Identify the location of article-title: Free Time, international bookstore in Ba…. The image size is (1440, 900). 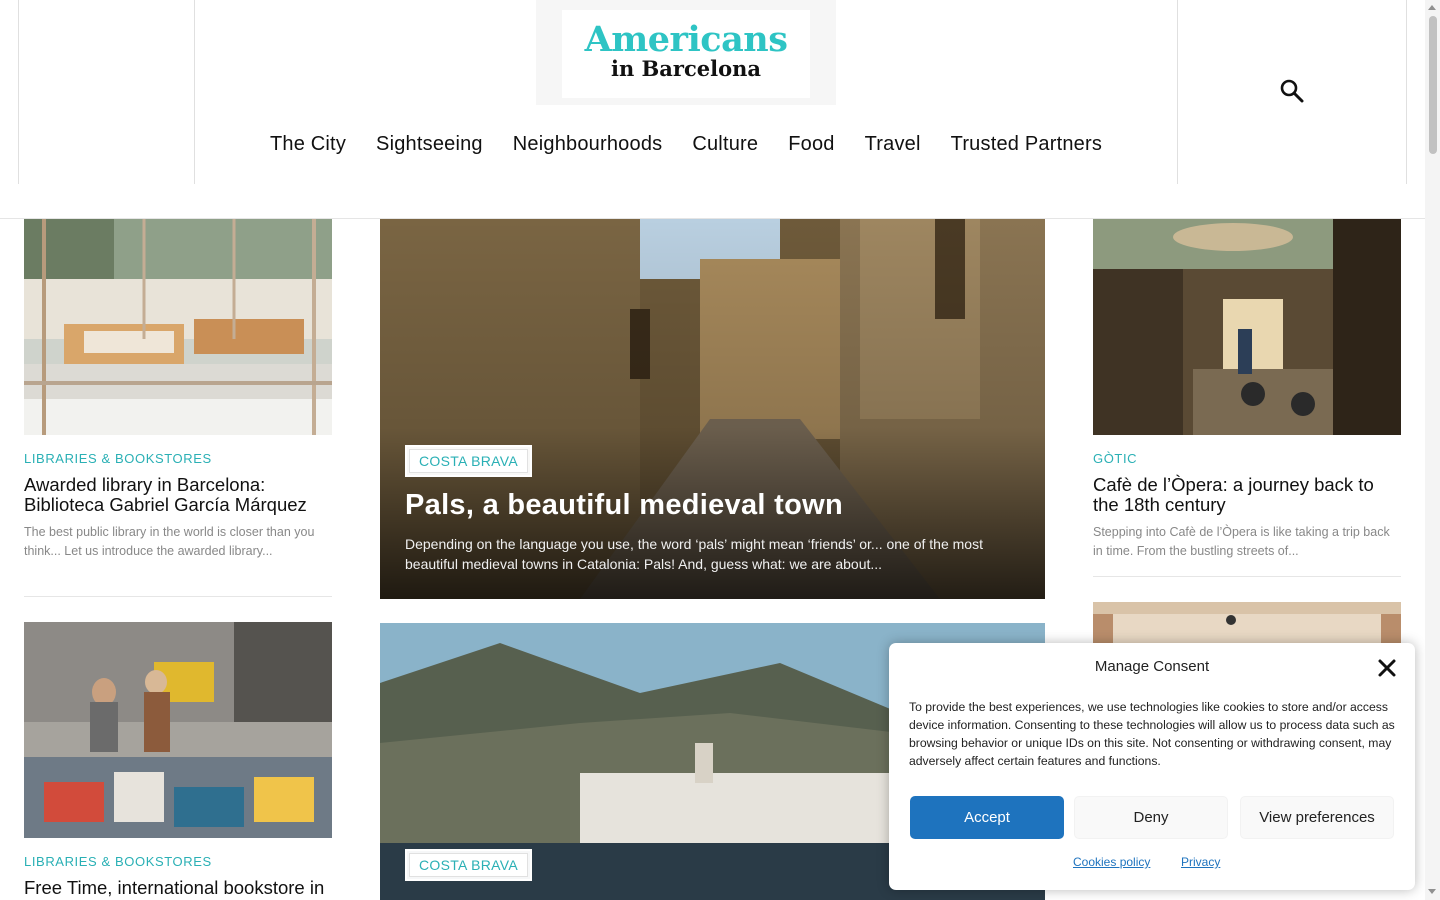
(178, 889).